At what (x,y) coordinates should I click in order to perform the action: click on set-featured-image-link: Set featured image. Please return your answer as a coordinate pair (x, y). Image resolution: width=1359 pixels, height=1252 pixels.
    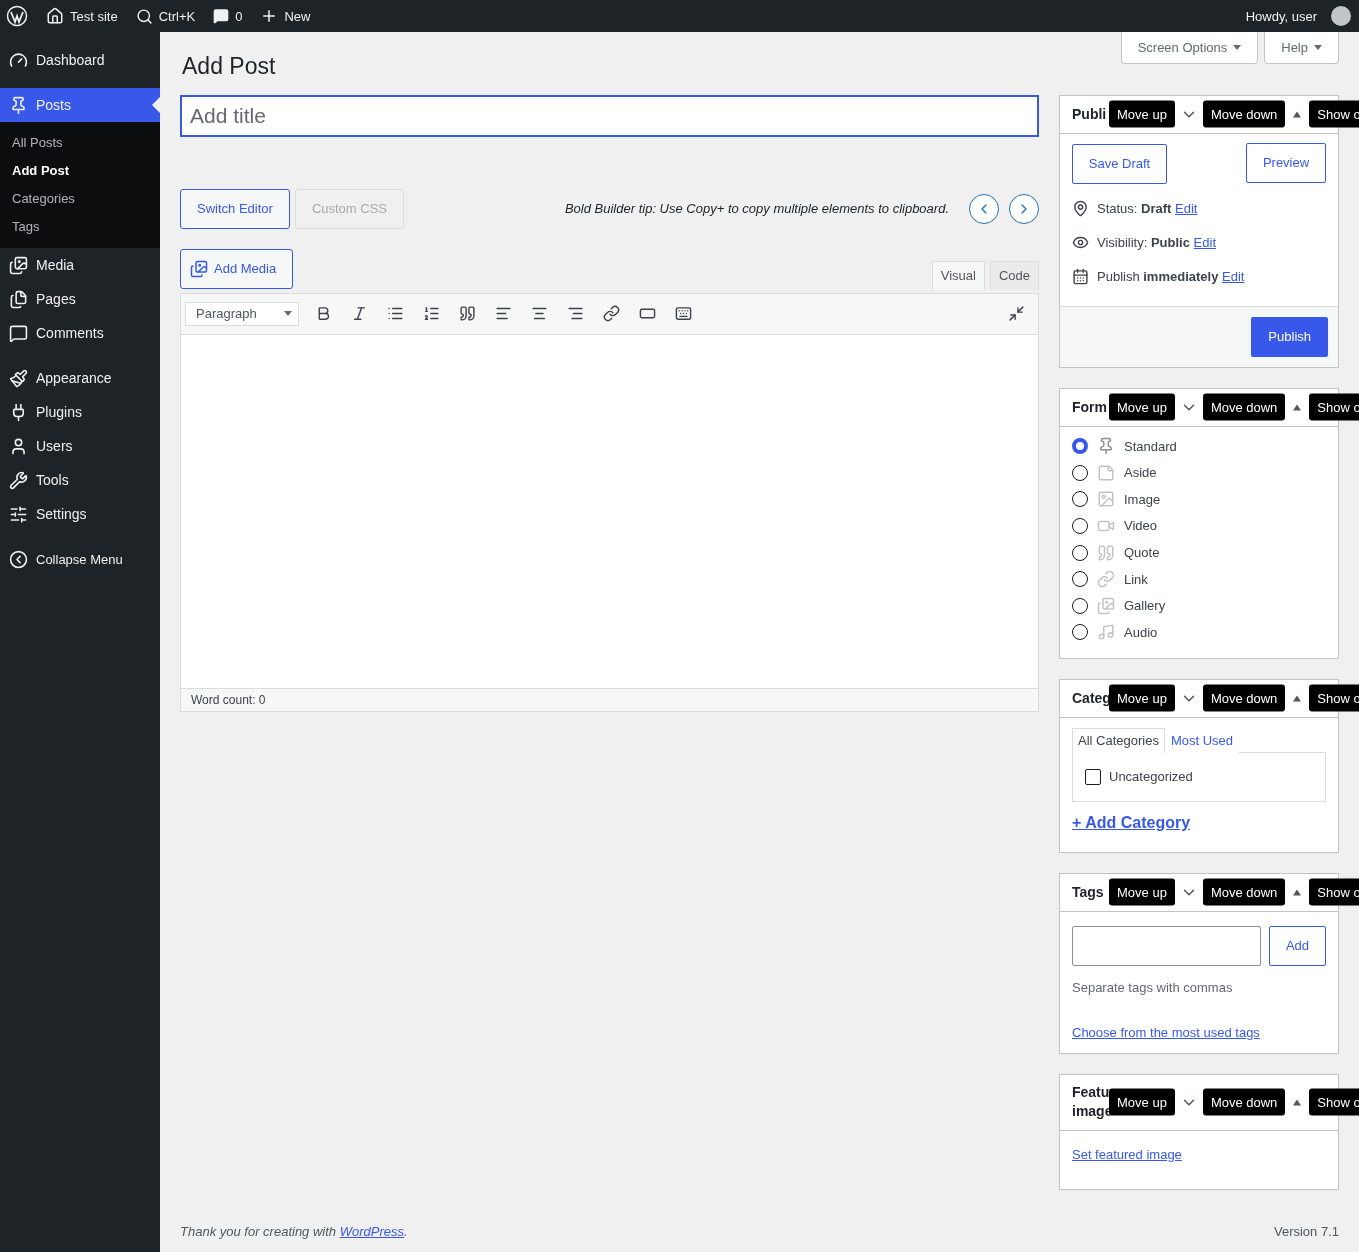
    Looking at the image, I should click on (1127, 1154).